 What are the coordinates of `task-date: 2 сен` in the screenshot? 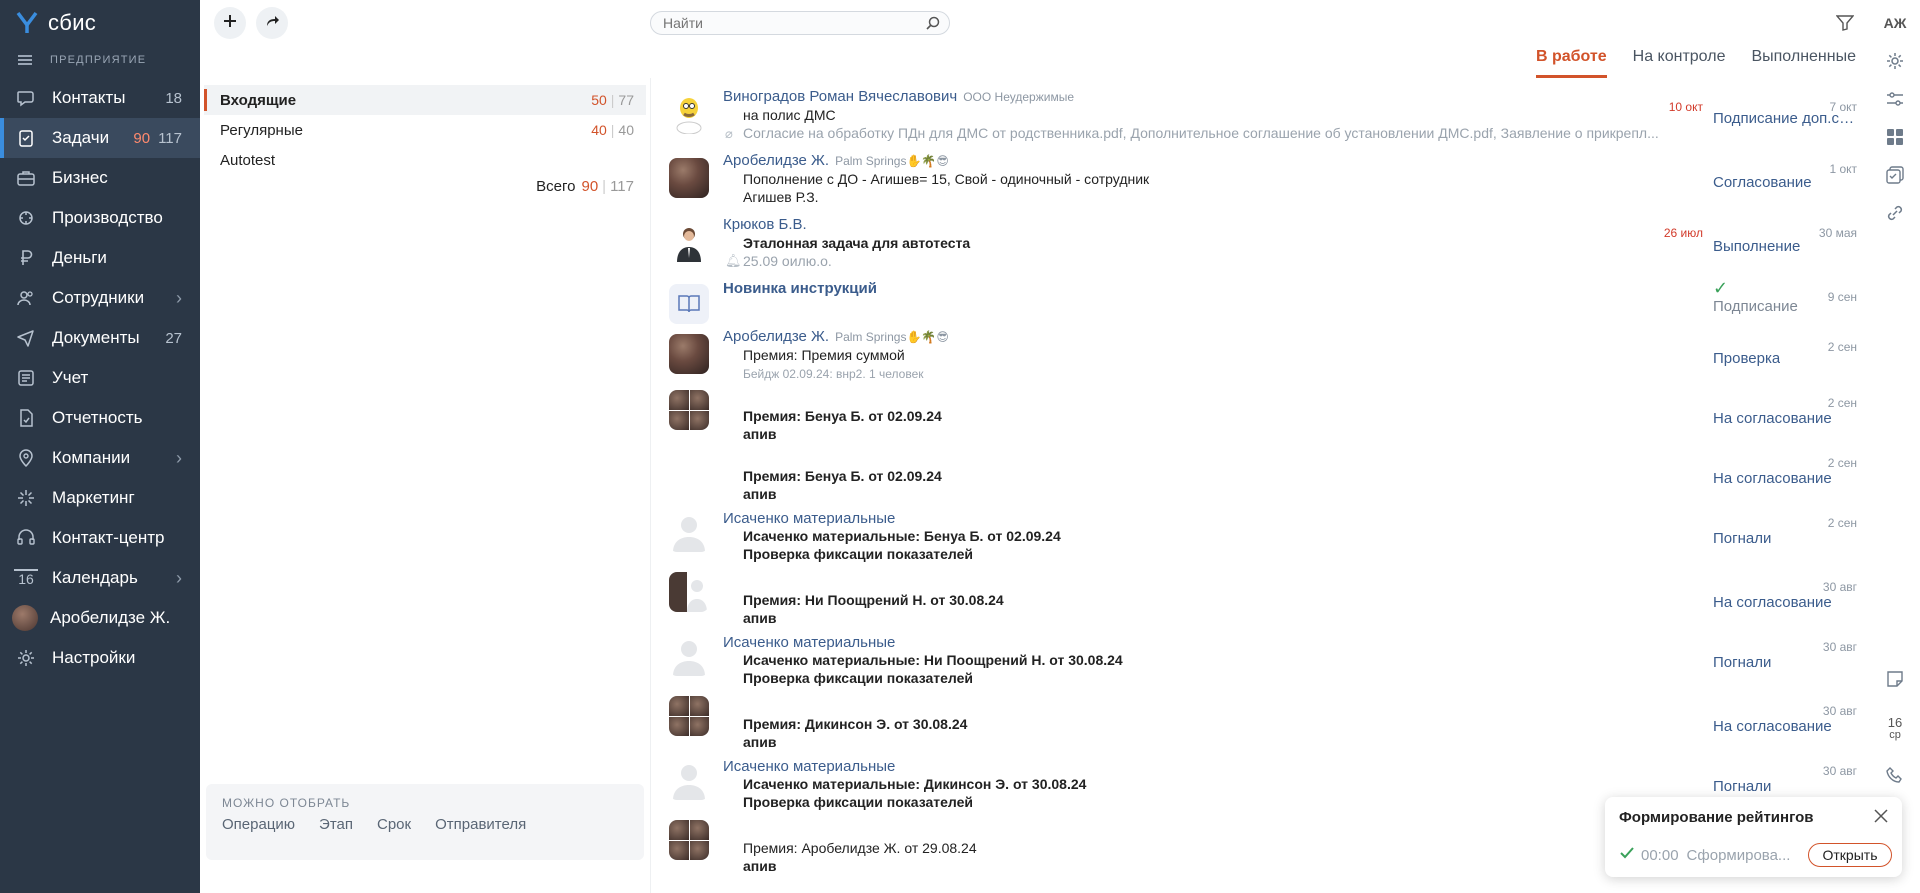 It's located at (1842, 523).